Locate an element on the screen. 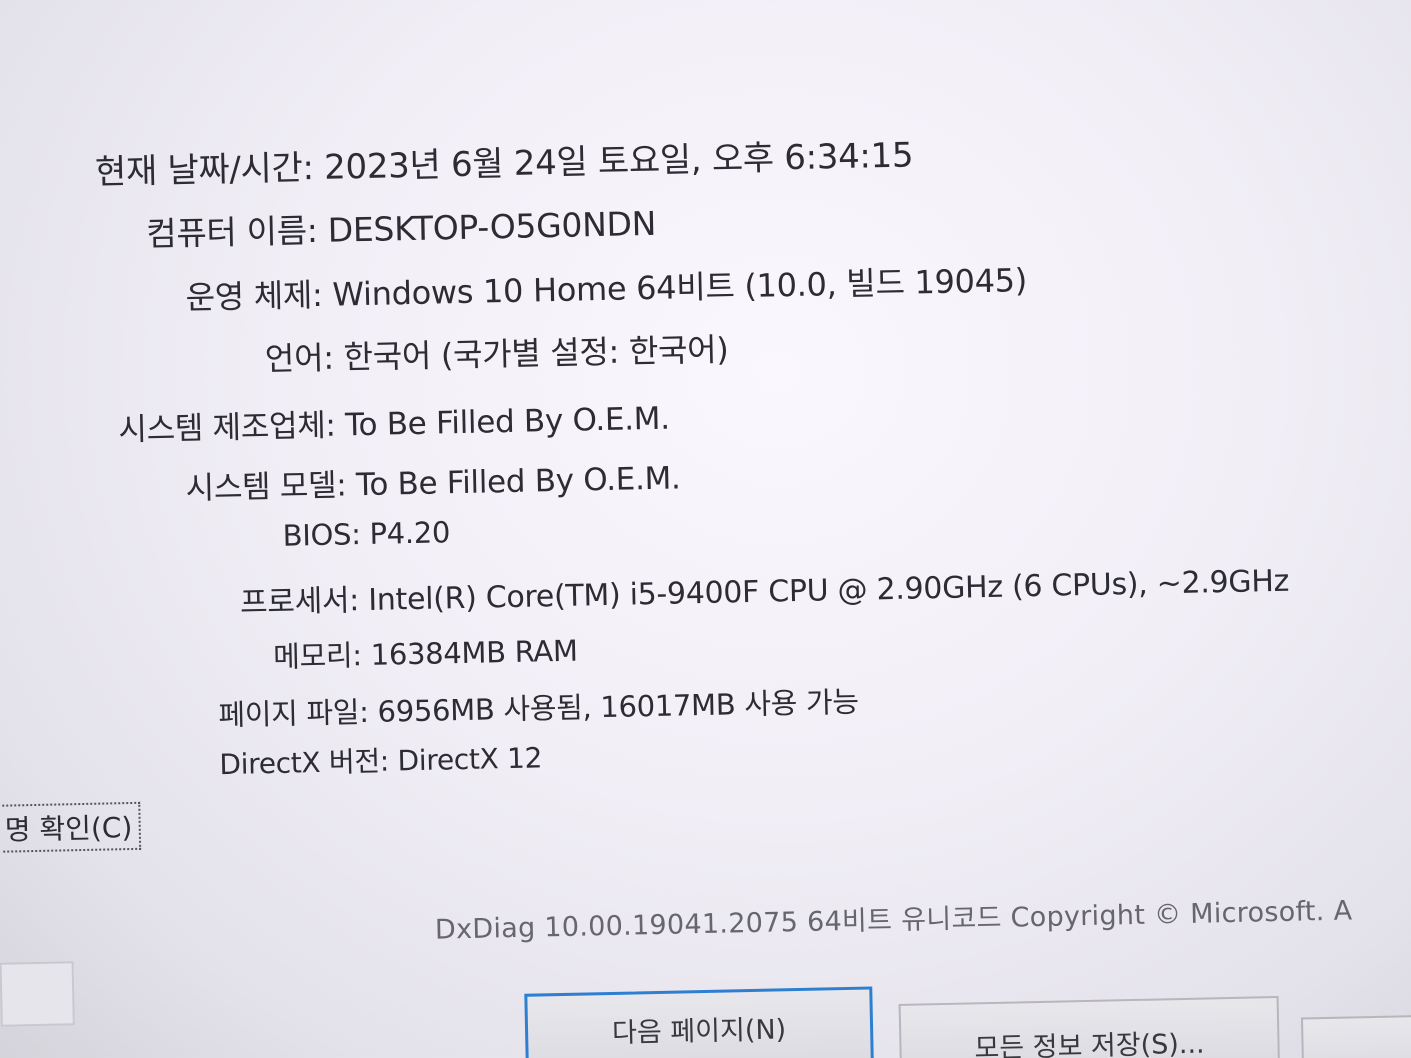 This screenshot has height=1058, width=1411. row-system-manufacturer: 시스템 제조업체: To Be Filled By O.E.M. is located at coordinates (394, 421).